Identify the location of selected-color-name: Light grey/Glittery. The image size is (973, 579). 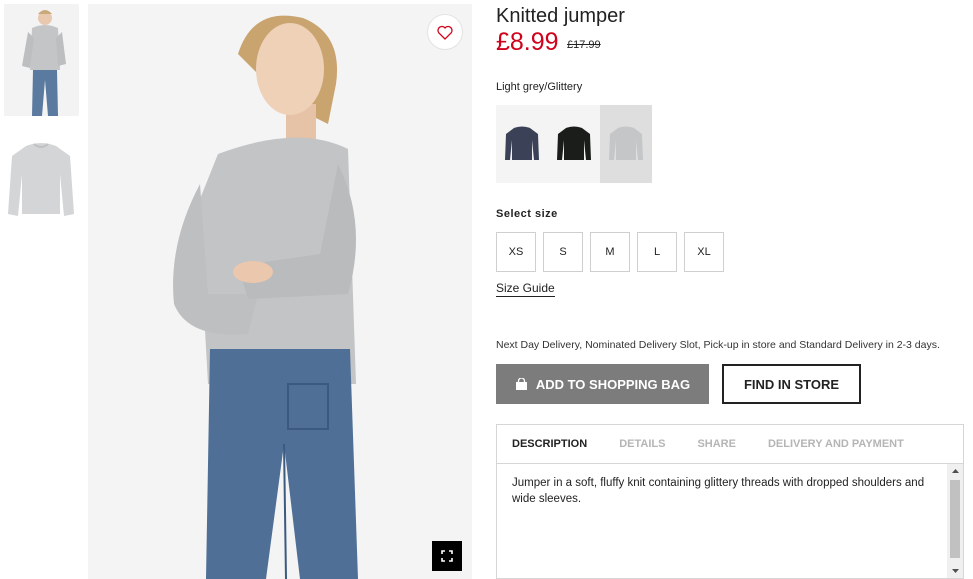
(539, 87).